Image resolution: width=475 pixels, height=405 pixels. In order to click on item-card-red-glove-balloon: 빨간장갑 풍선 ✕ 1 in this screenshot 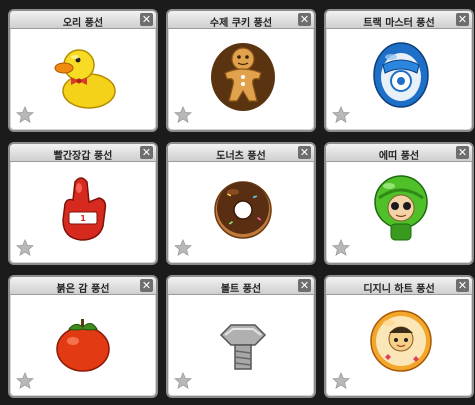, I will do `click(83, 203)`.